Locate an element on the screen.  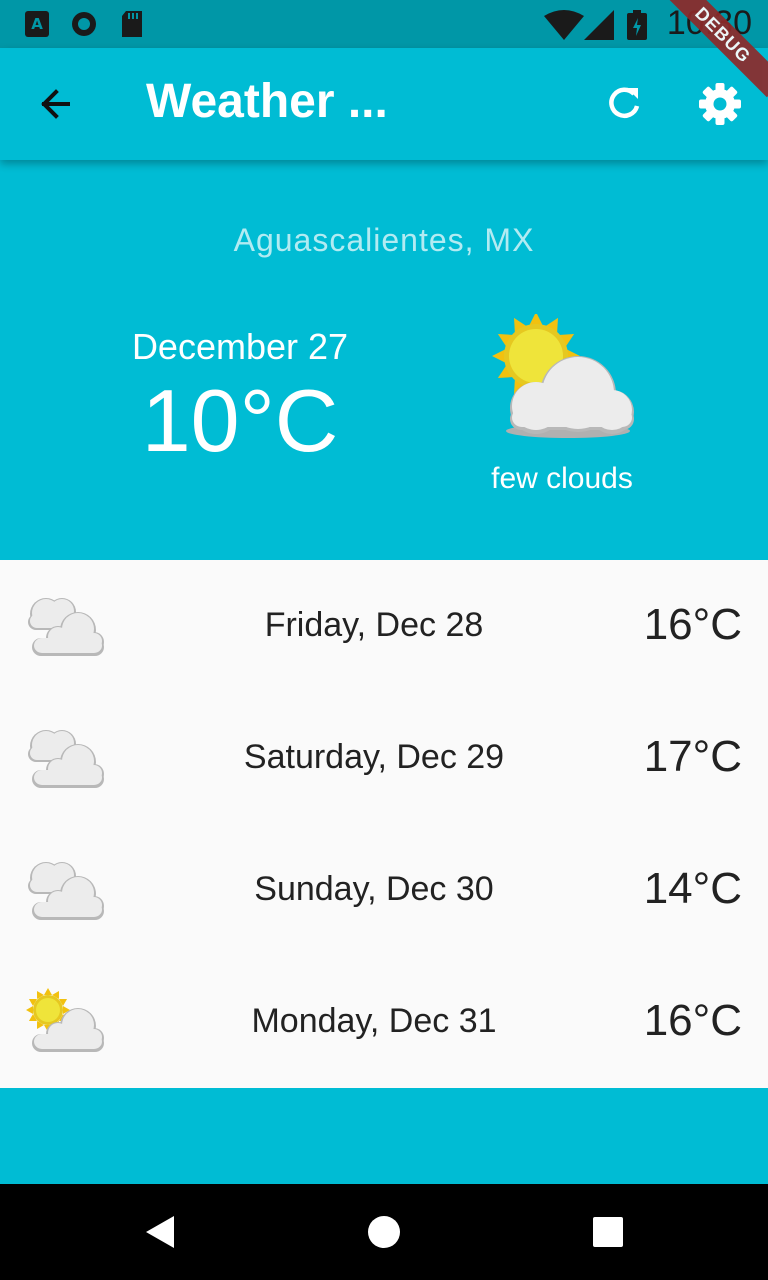
nav-back-icon is located at coordinates (160, 1232).